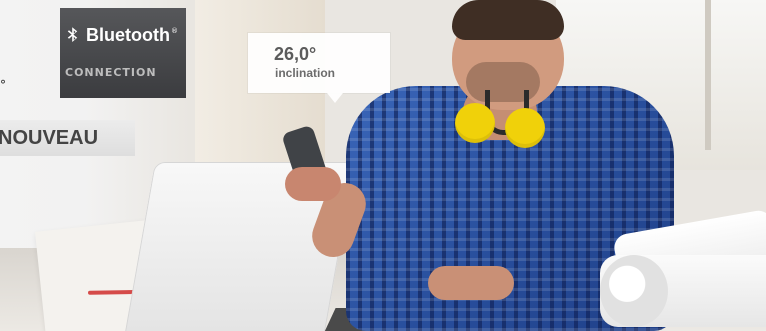  I want to click on bluetooth-label: Bluetooth, so click(128, 35).